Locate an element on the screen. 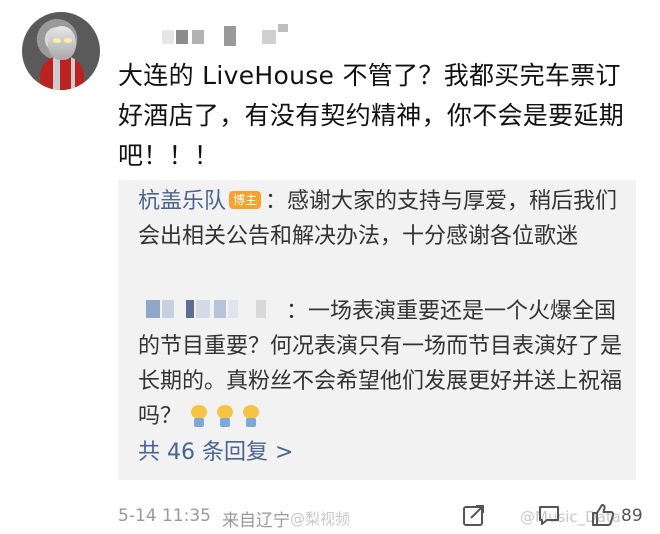 The height and width of the screenshot is (534, 660). like-count: 89 is located at coordinates (632, 516).